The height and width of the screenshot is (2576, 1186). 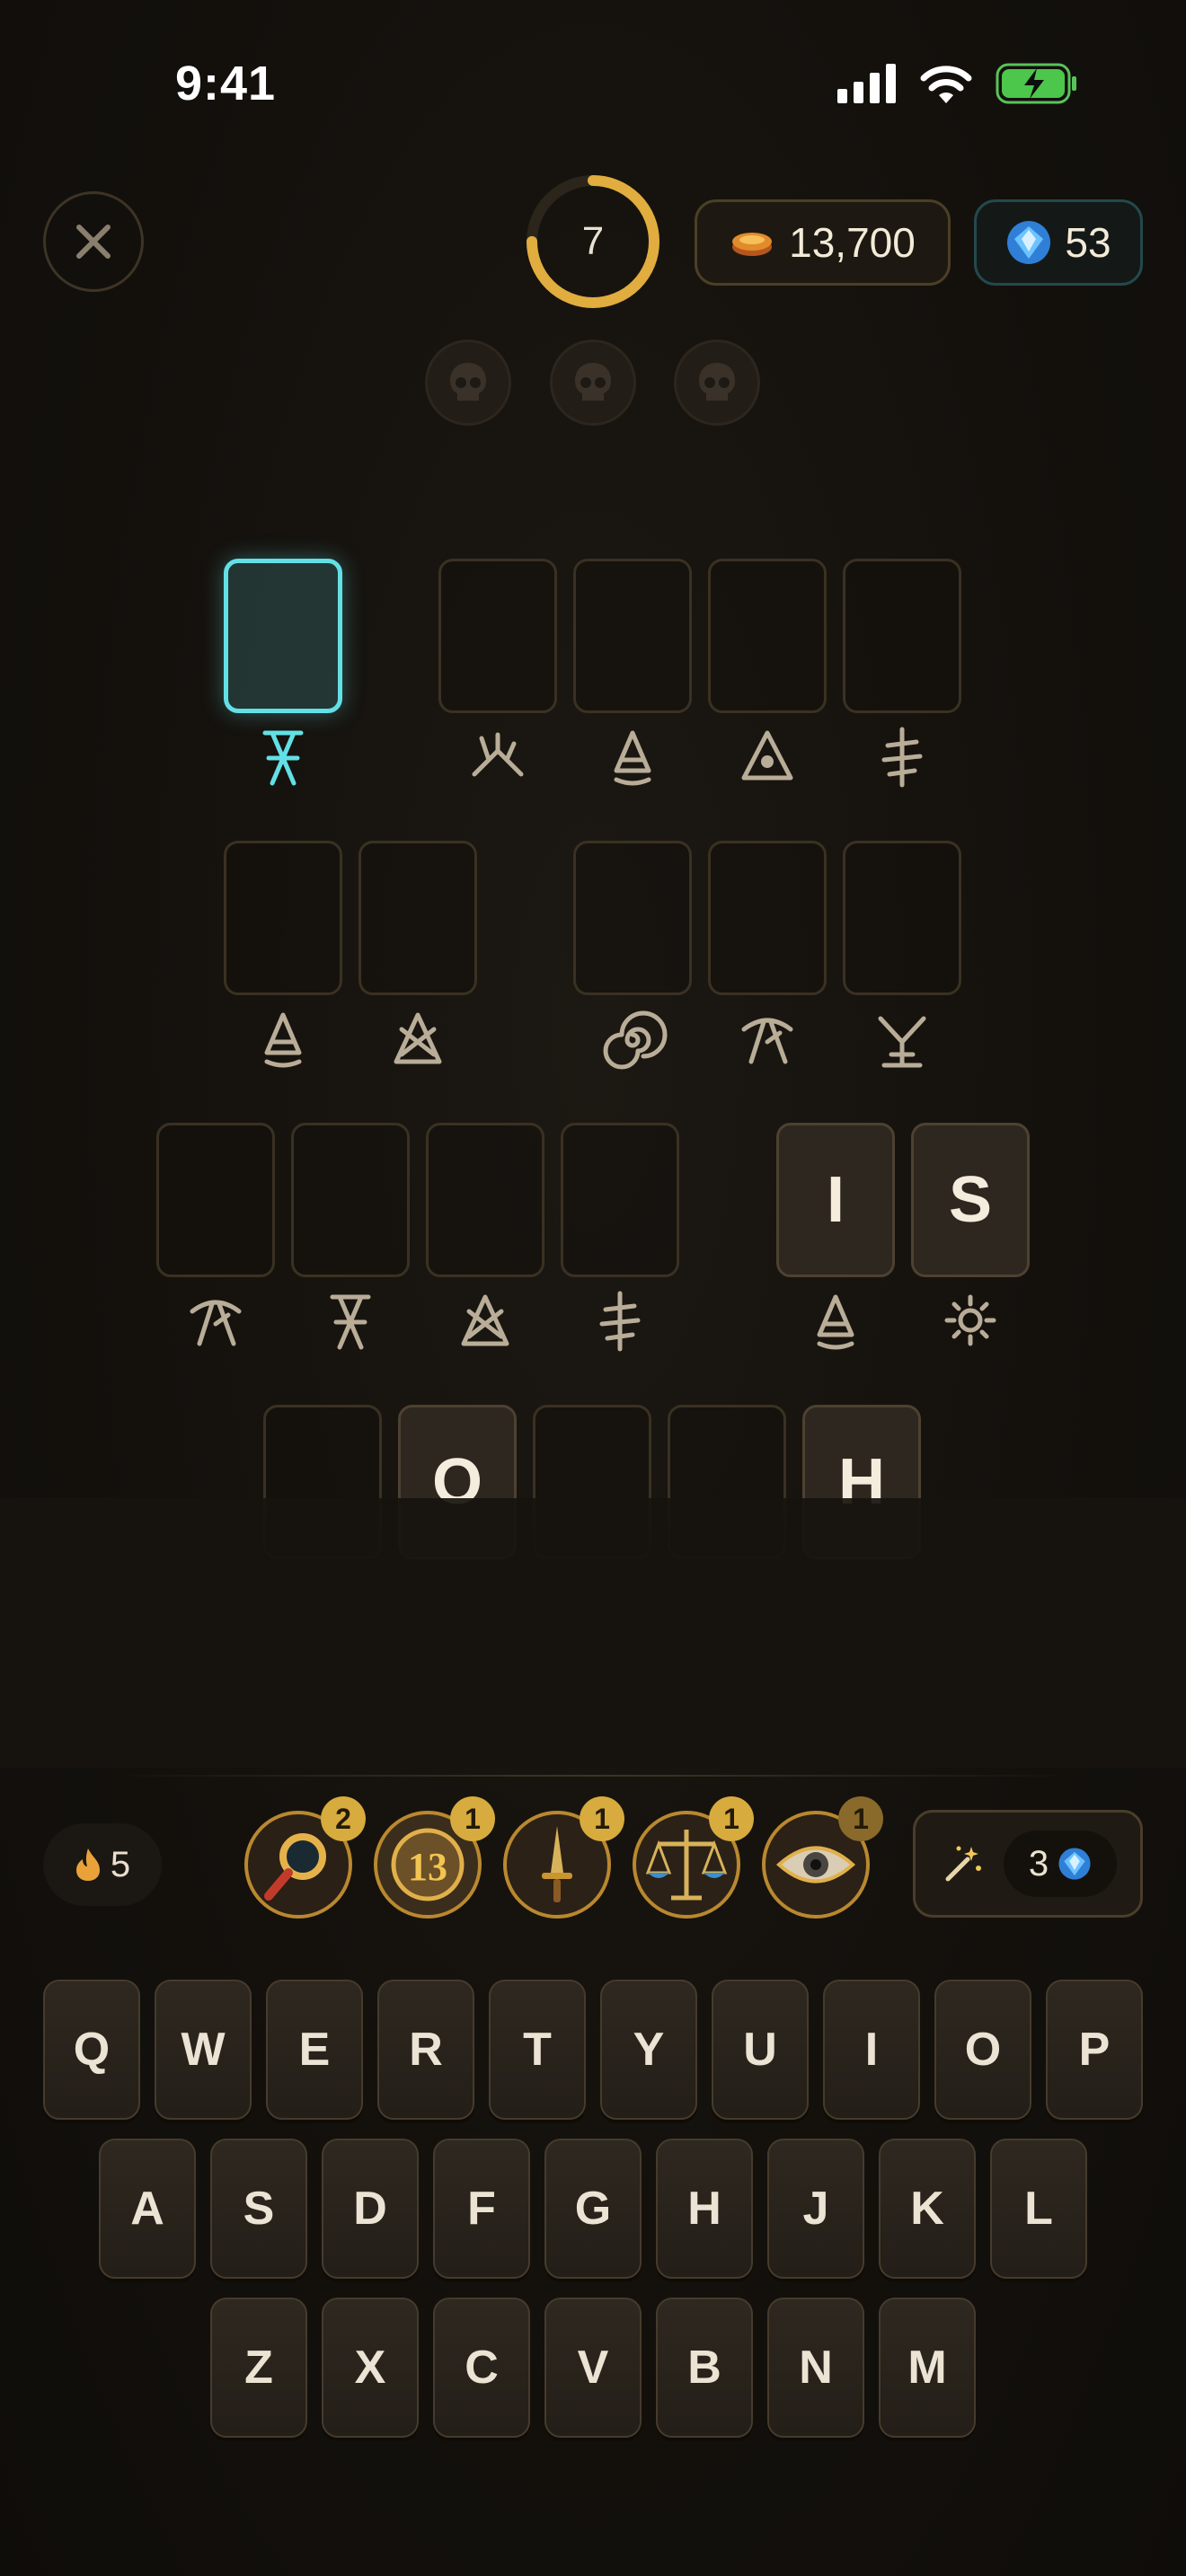 I want to click on key-g: G, so click(x=593, y=2209).